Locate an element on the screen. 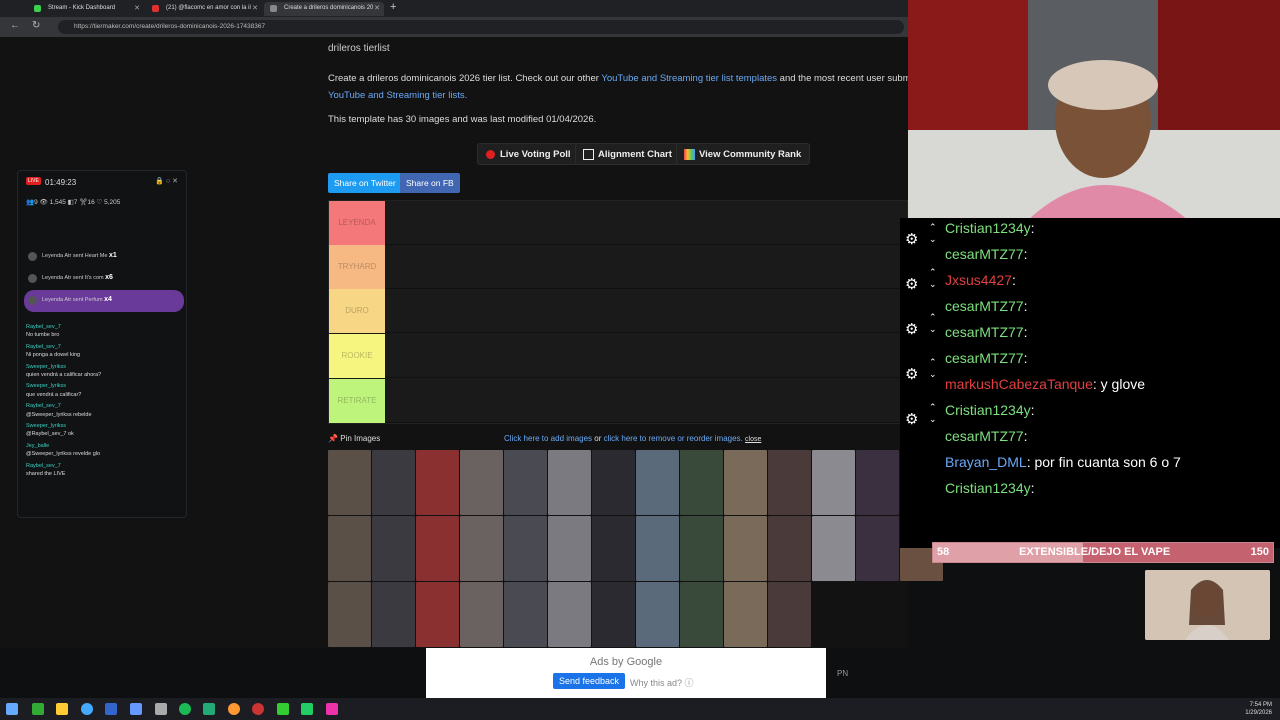 The image size is (1280, 720). community-rank-button: View Community Rank is located at coordinates (743, 154).